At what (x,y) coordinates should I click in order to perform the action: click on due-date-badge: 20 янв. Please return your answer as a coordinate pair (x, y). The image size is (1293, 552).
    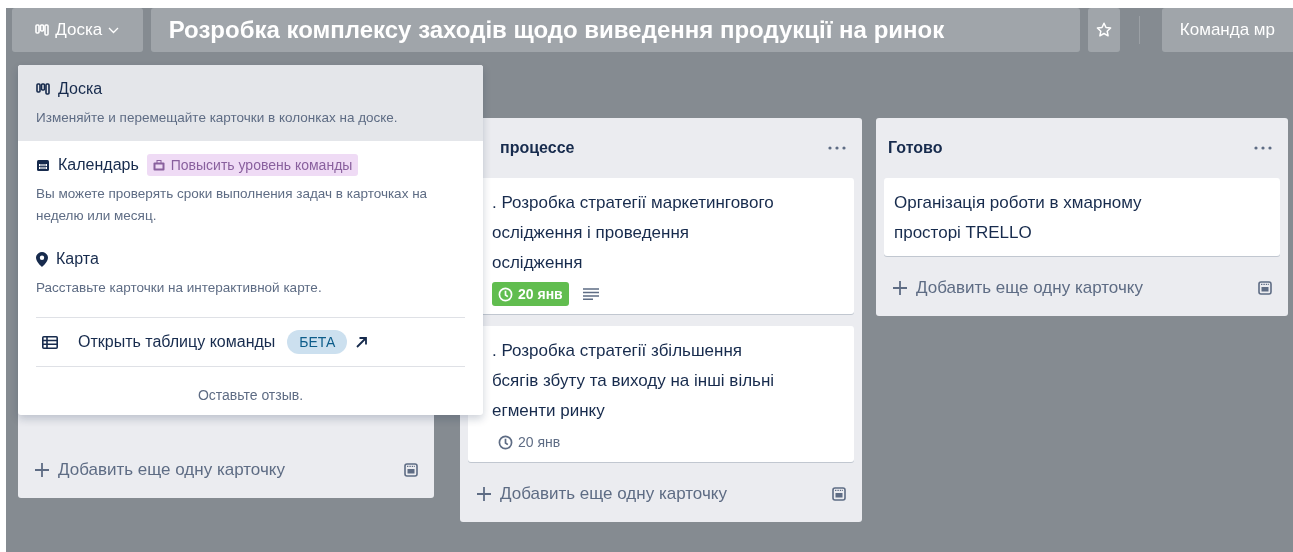
    Looking at the image, I should click on (529, 442).